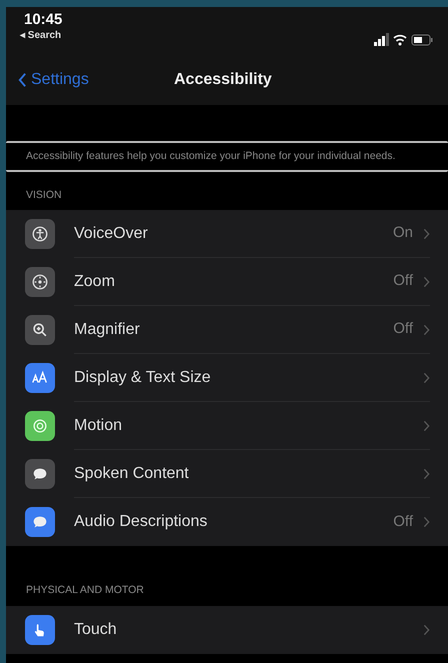 The width and height of the screenshot is (448, 663). What do you see at coordinates (227, 630) in the screenshot?
I see `settings-row: Touch` at bounding box center [227, 630].